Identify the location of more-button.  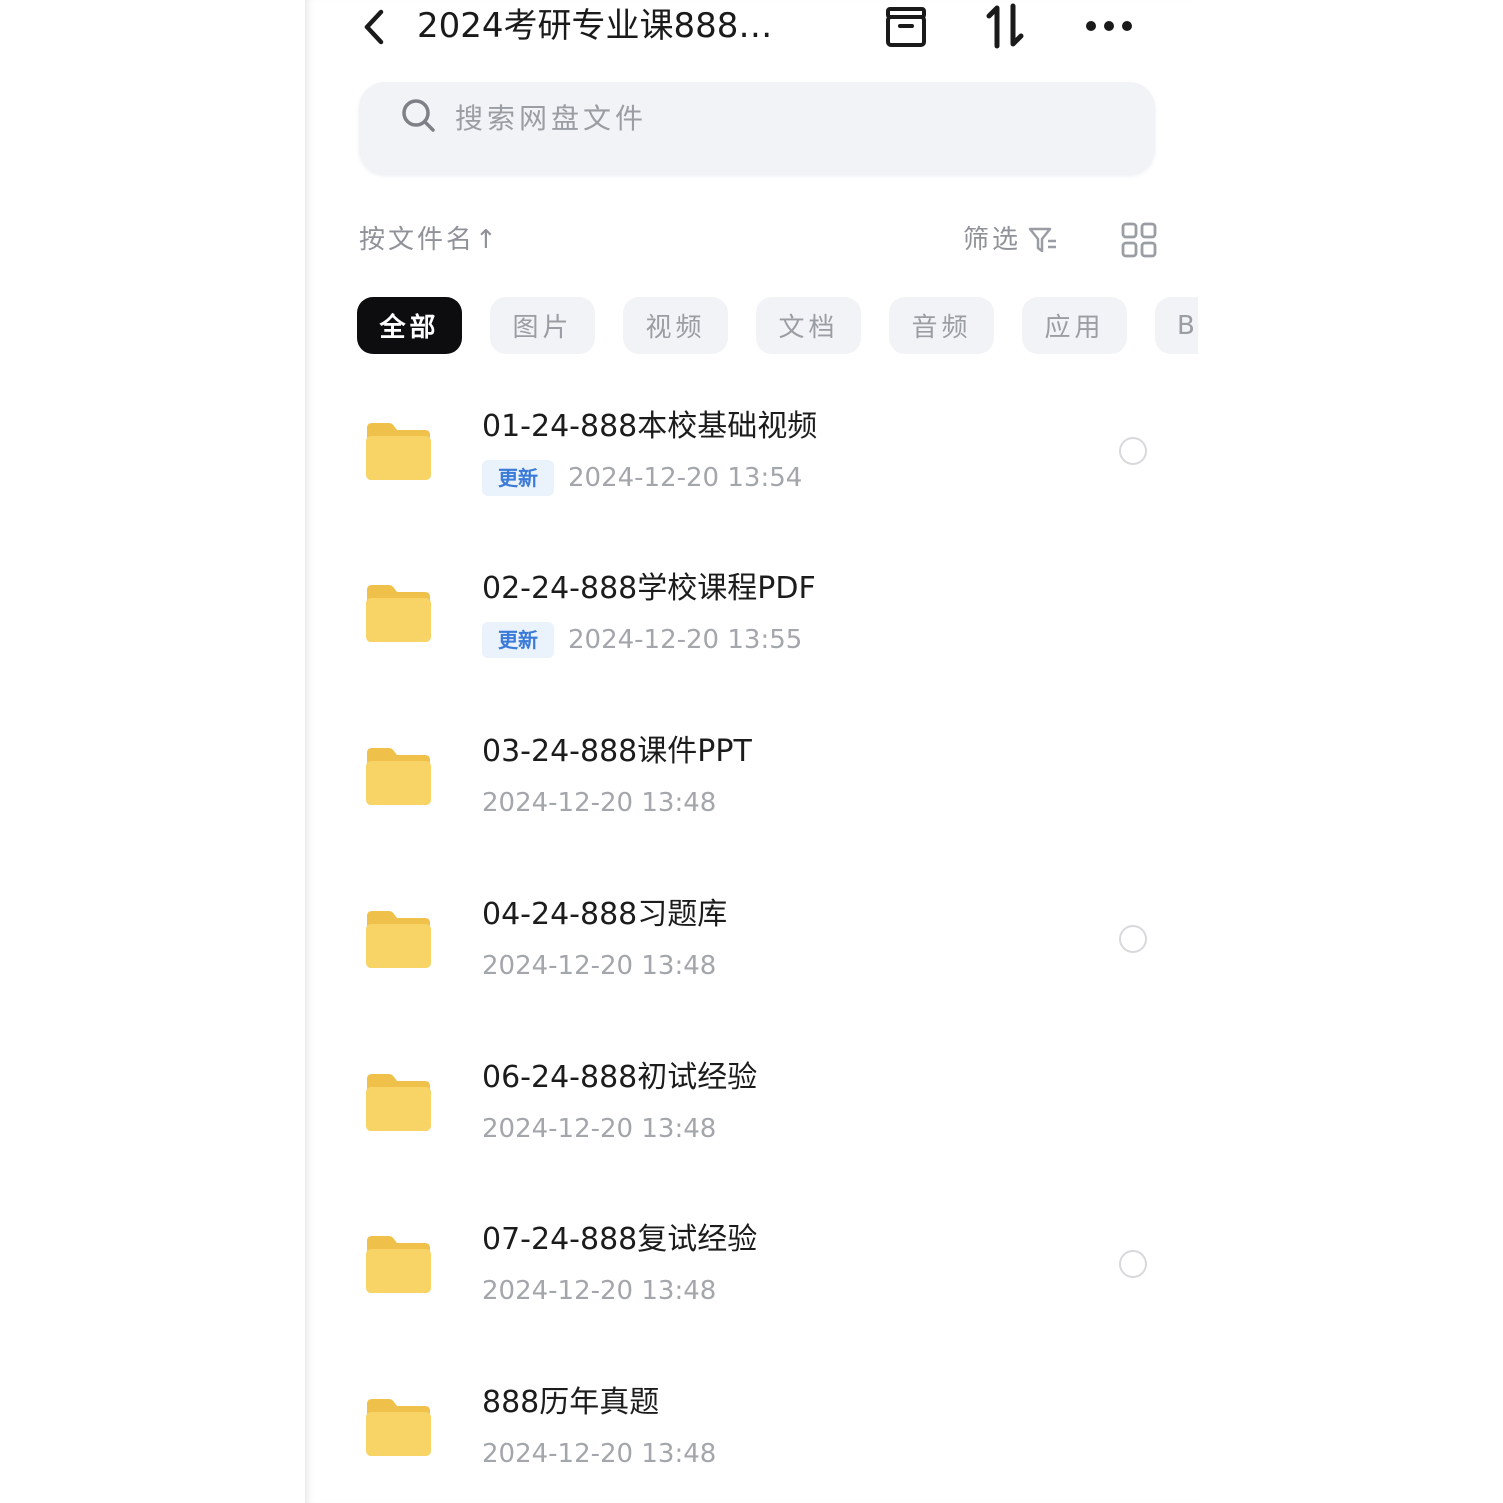
(1109, 26).